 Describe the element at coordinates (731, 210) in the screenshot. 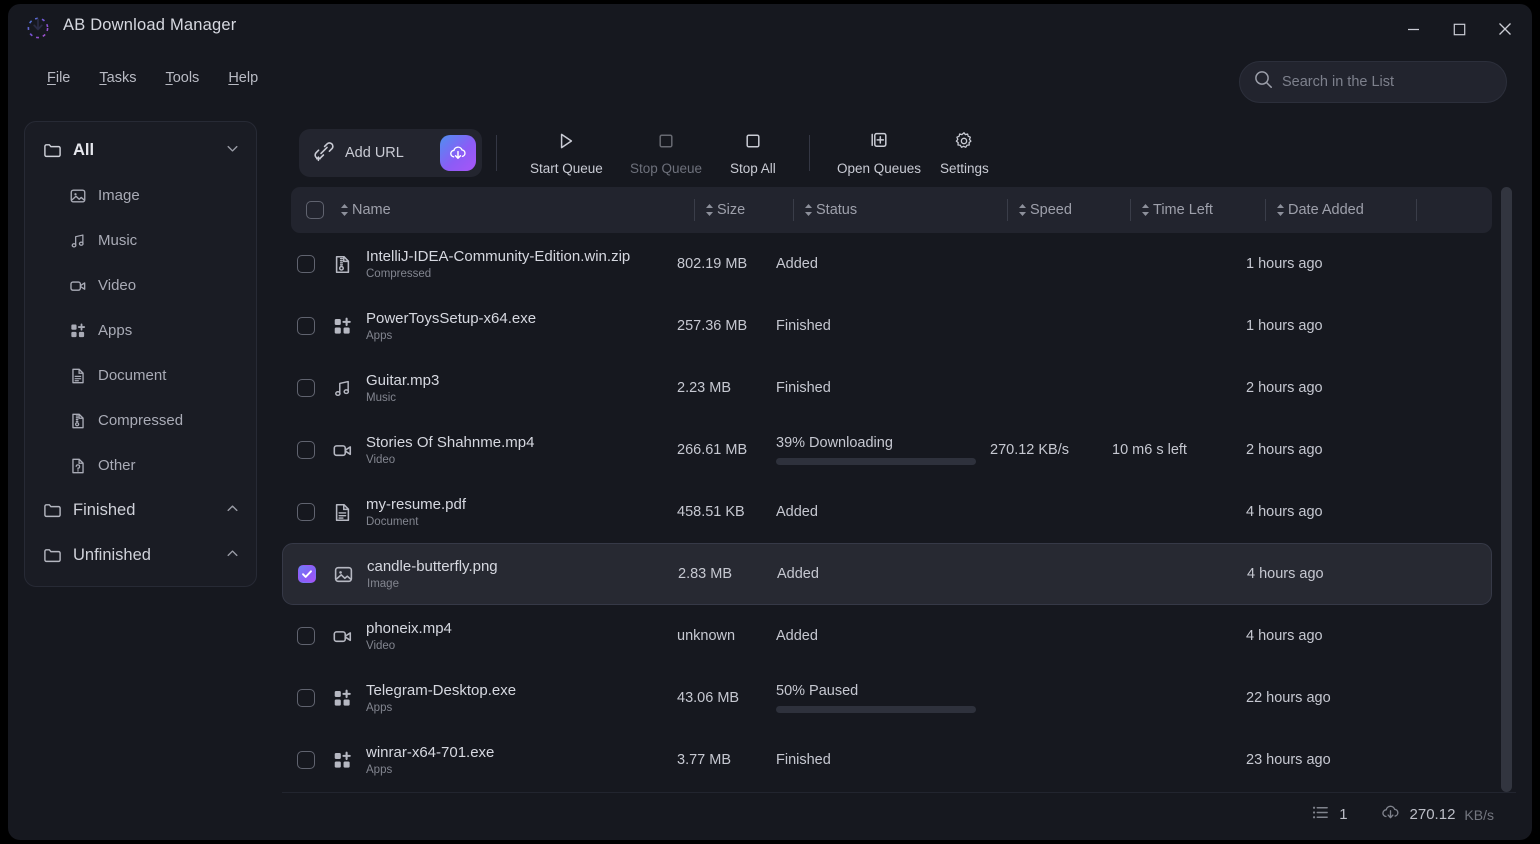

I see `column-header-label: Size` at that location.